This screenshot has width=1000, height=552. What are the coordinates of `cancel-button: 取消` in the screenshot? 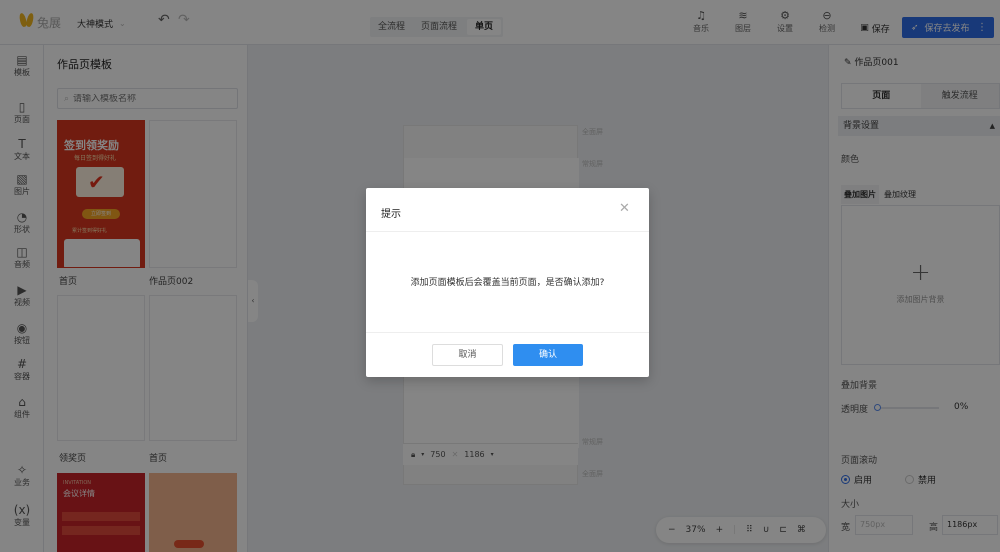 It's located at (467, 355).